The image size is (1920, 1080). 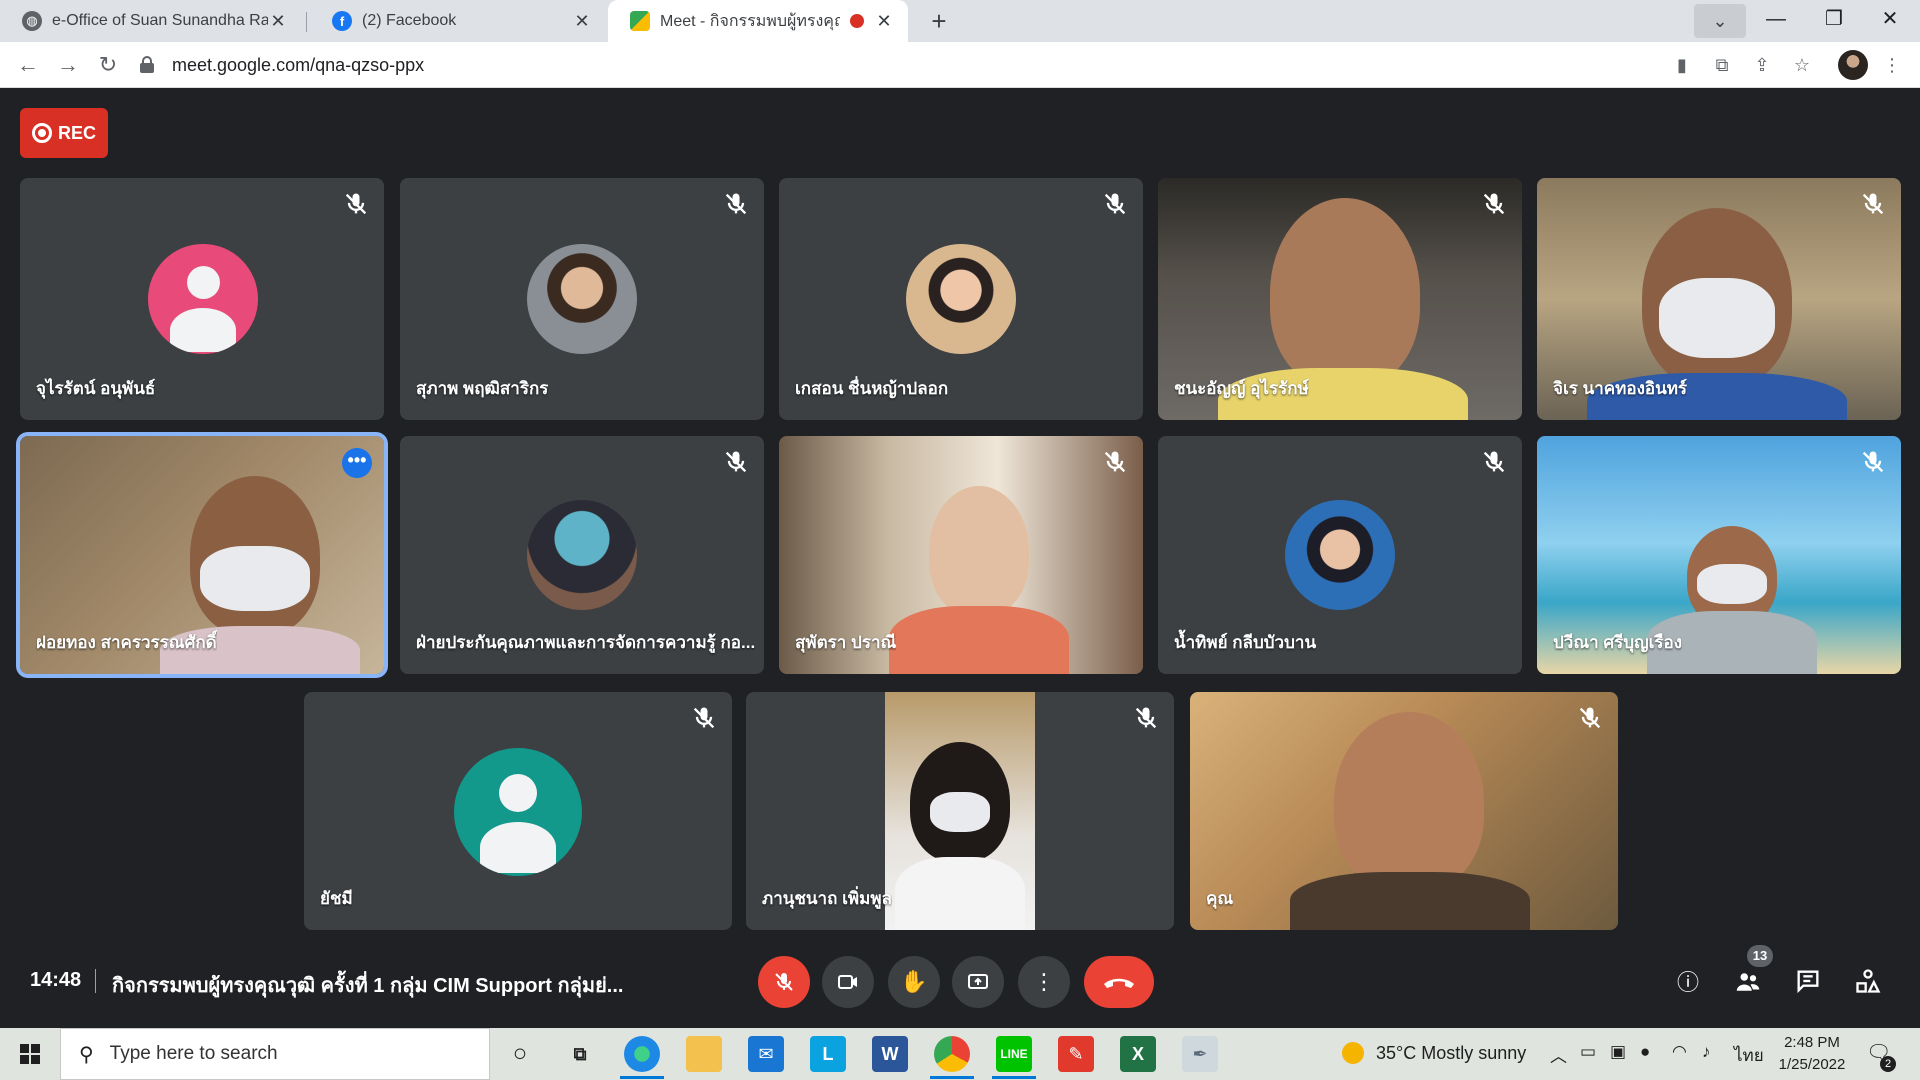 What do you see at coordinates (202, 299) in the screenshot?
I see `participant-tile: จุไรรัตน์ อนุพันธ์` at bounding box center [202, 299].